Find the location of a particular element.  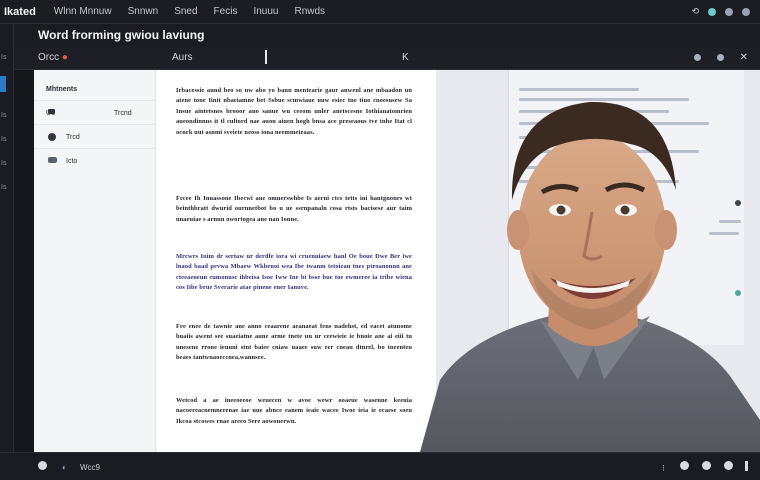

app-logo: Ikated is located at coordinates (20, 11).